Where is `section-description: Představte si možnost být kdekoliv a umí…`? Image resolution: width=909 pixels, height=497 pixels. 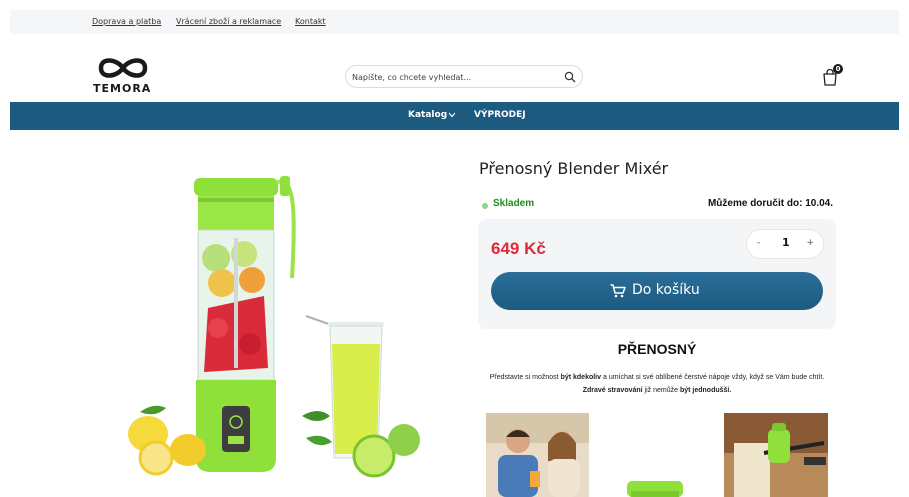
section-description: Představte si možnost být kdekoliv a umí… is located at coordinates (657, 384).